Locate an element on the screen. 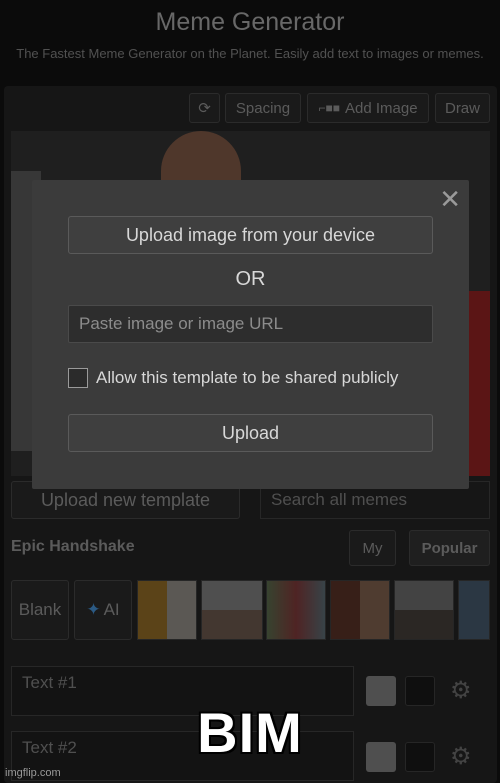 Image resolution: width=500 pixels, height=783 pixels. or-separator: OR is located at coordinates (250, 279).